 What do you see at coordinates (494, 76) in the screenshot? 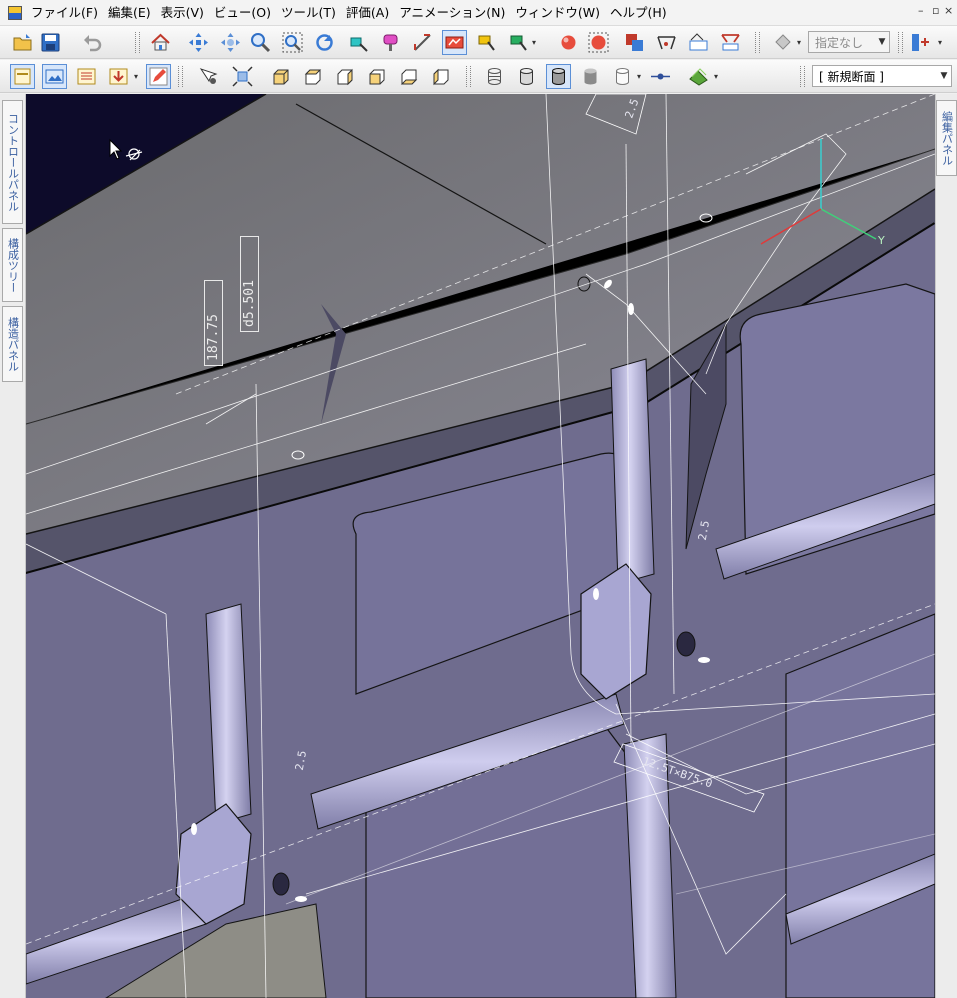
I see `wireframe-icon` at bounding box center [494, 76].